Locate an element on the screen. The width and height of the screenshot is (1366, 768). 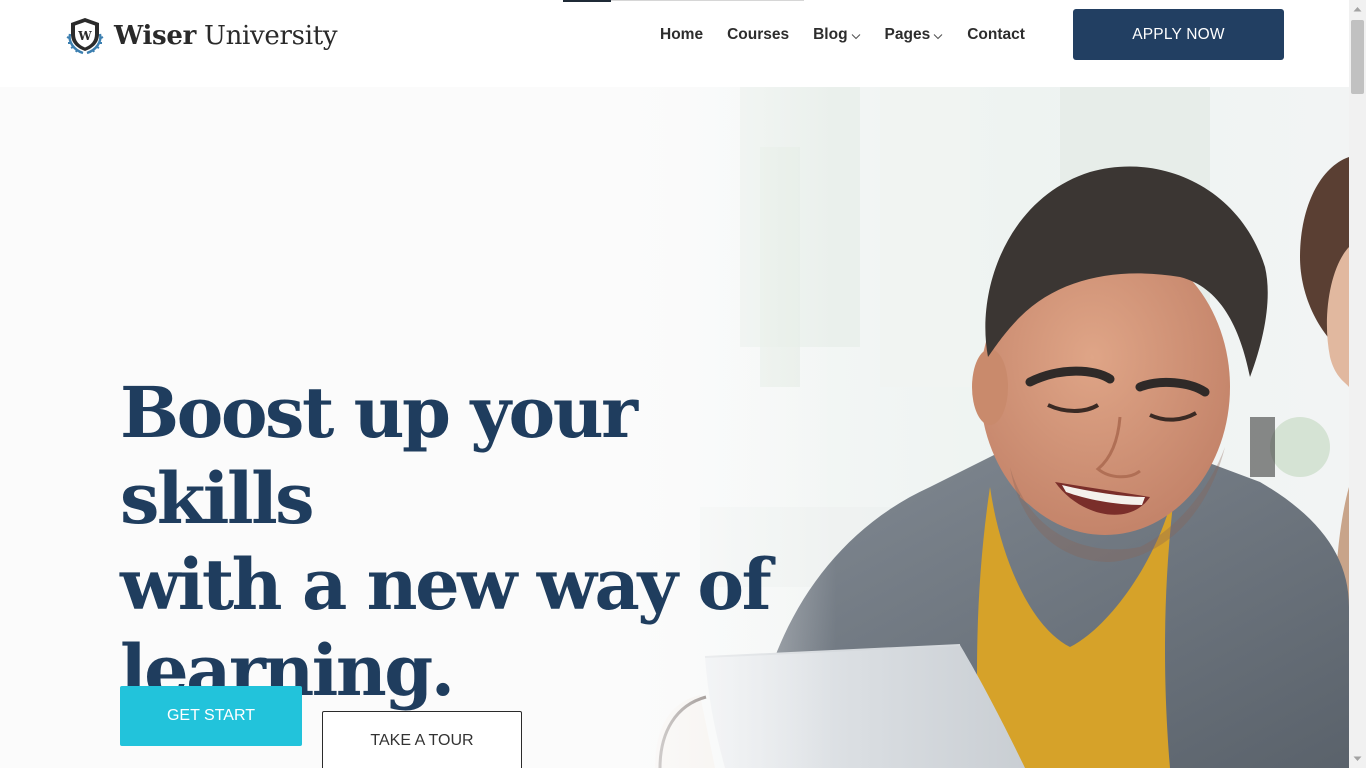
brand-name-bold: Wiser is located at coordinates (155, 36).